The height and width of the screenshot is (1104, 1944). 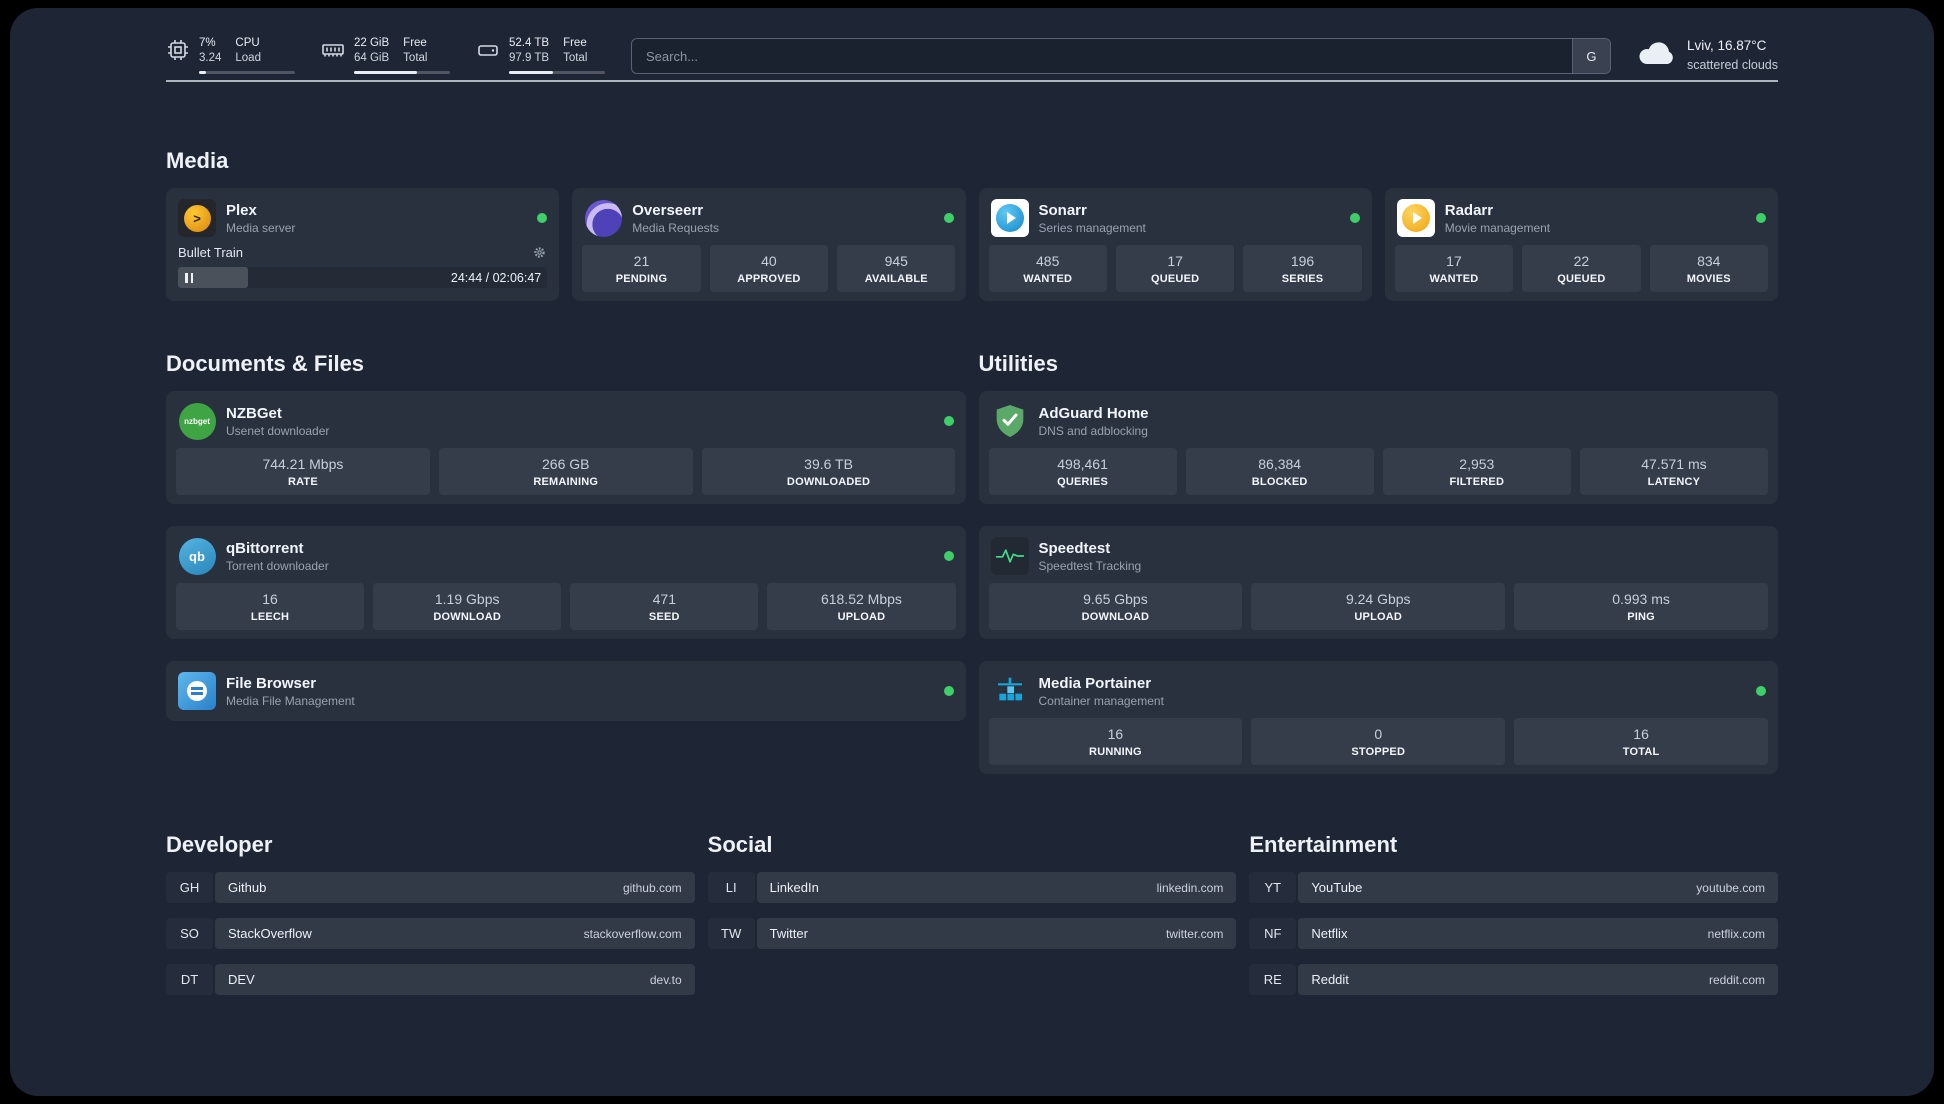 What do you see at coordinates (211, 252) in the screenshot?
I see `plex-track-title: Bullet Train` at bounding box center [211, 252].